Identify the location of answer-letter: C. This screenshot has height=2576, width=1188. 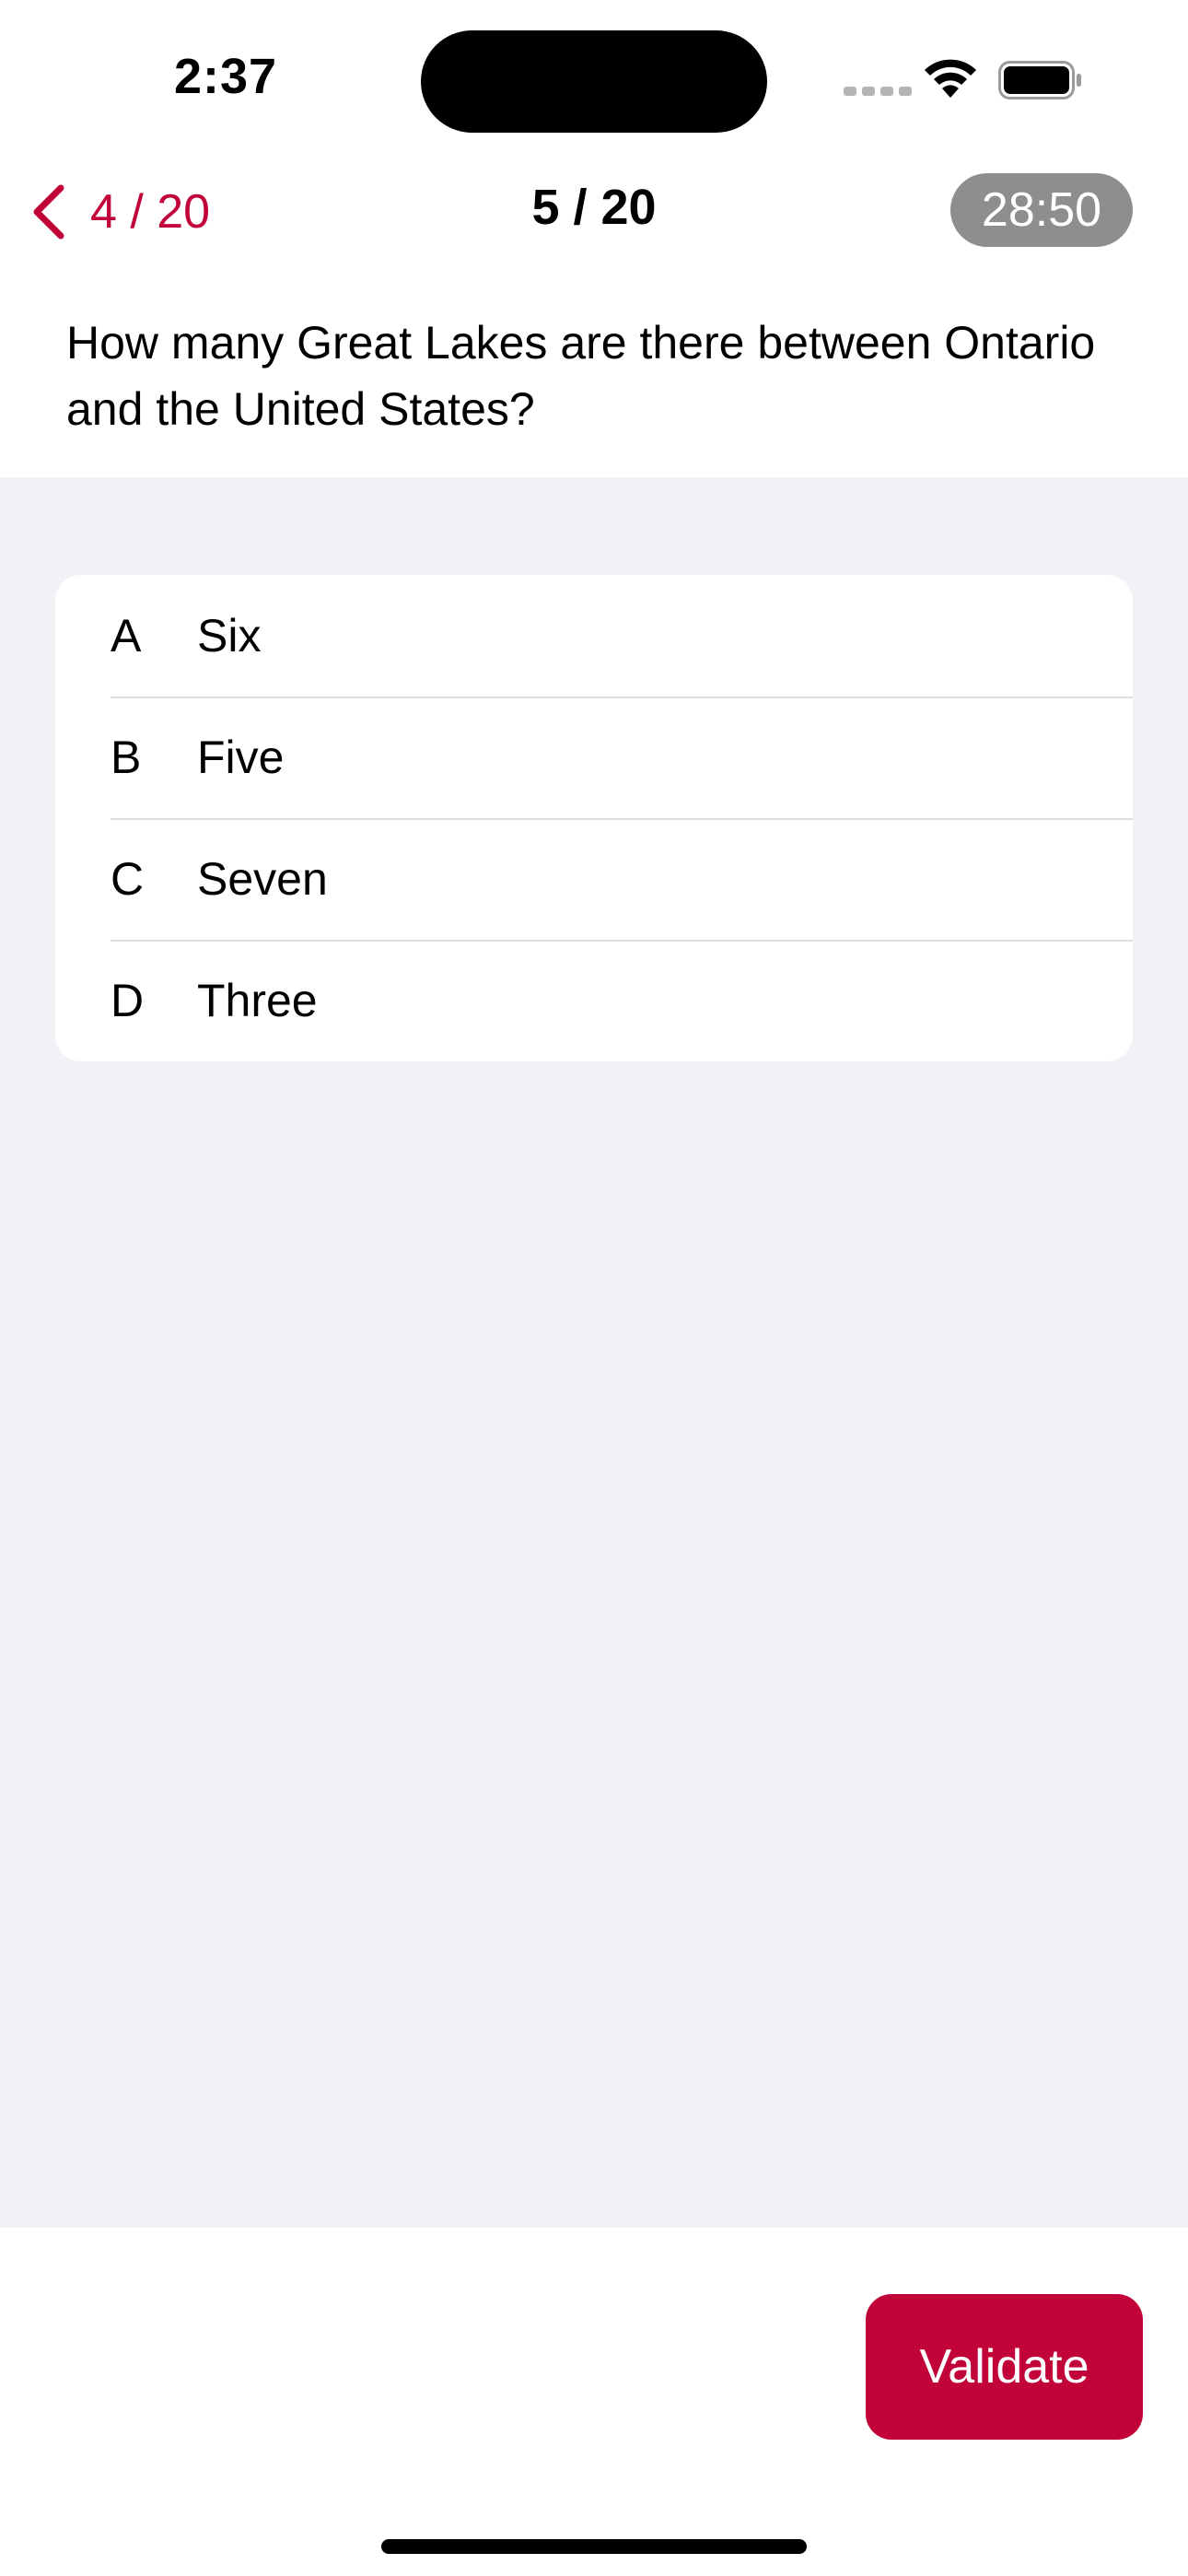
(128, 879).